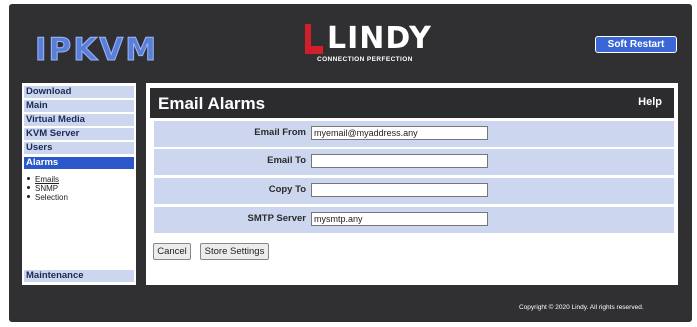 The height and width of the screenshot is (327, 697). I want to click on smtp-server-label: SMTP Server, so click(276, 218).